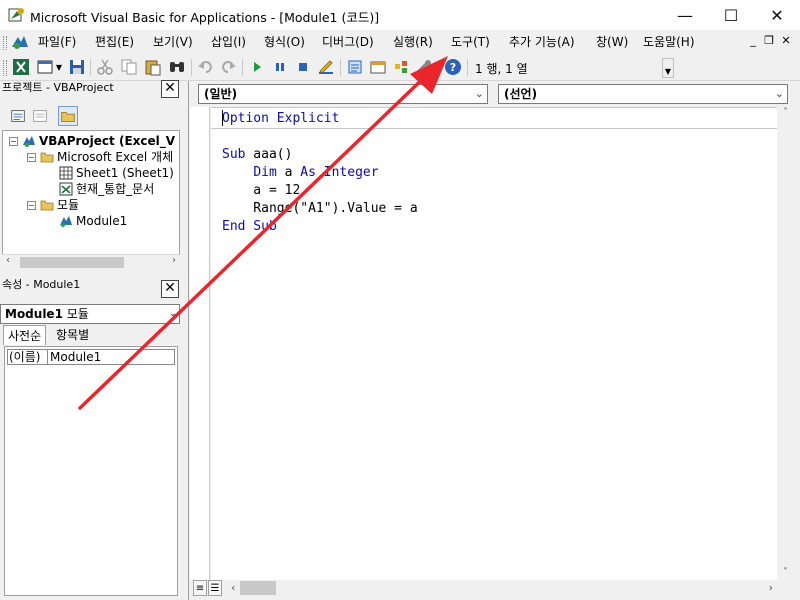 Image resolution: width=800 pixels, height=600 pixels. I want to click on mdi-restore-button: ❐, so click(769, 41).